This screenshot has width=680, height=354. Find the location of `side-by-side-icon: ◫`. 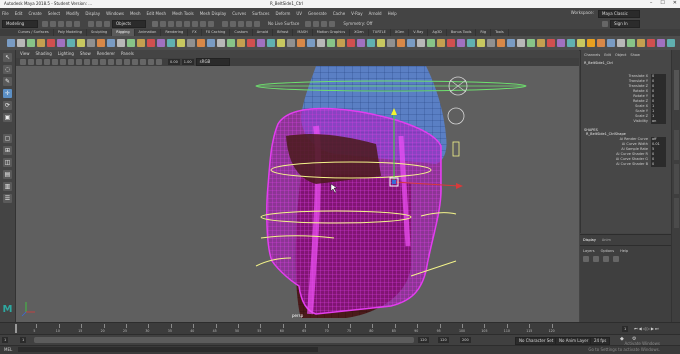

side-by-side-icon: ◫ is located at coordinates (7, 162).